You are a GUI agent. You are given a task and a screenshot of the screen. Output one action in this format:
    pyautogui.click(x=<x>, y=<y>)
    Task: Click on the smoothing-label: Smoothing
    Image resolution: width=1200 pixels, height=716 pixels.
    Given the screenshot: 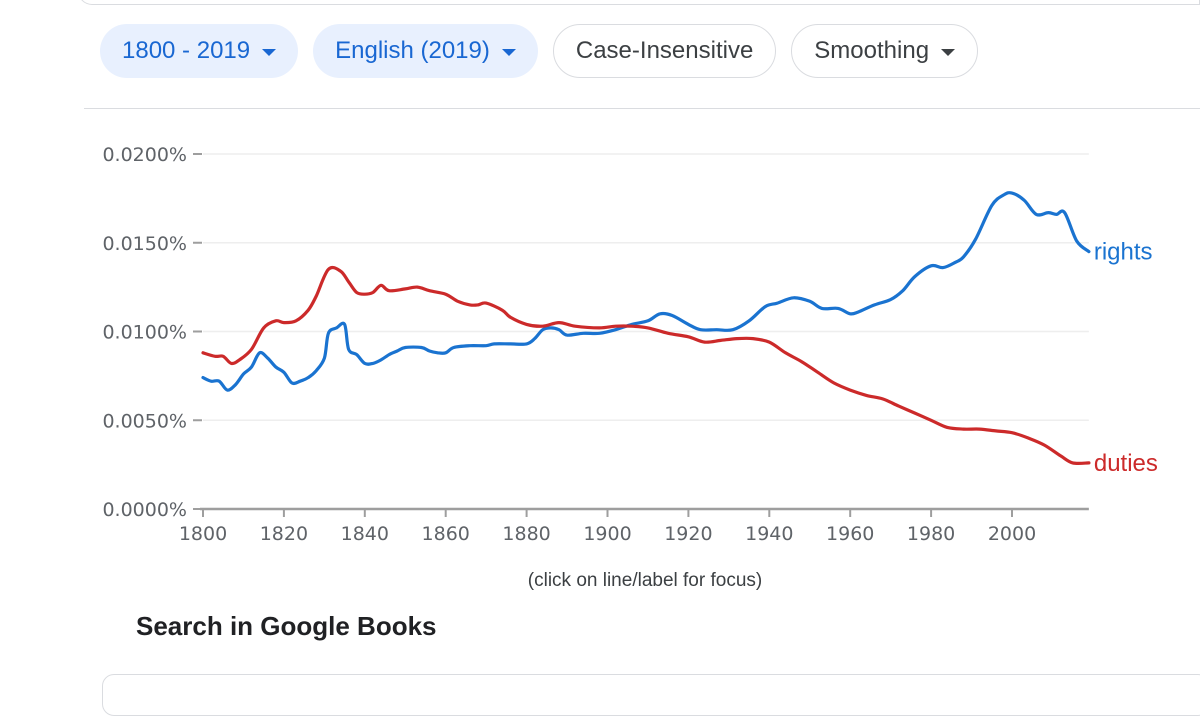 What is the action you would take?
    pyautogui.click(x=872, y=50)
    